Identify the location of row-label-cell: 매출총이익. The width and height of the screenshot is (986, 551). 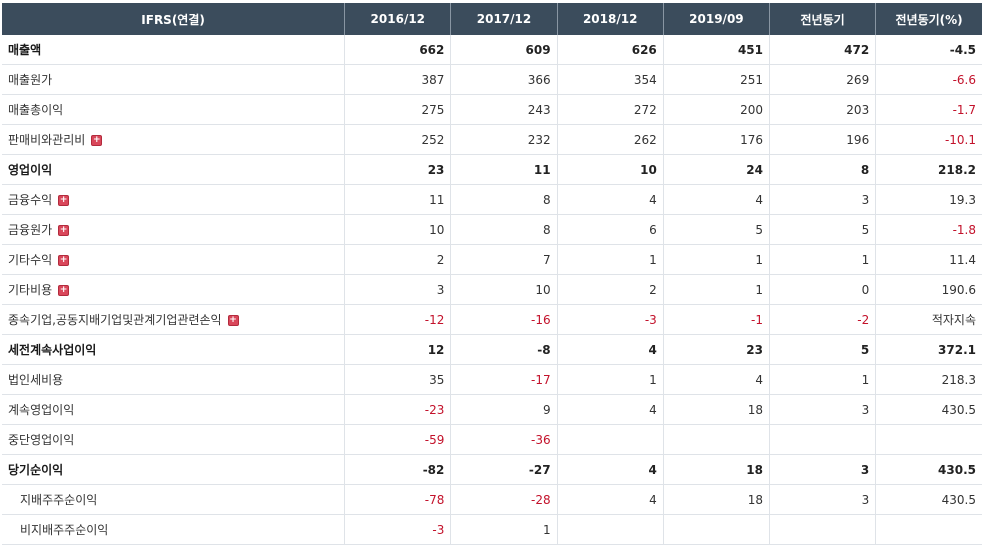
(174, 109).